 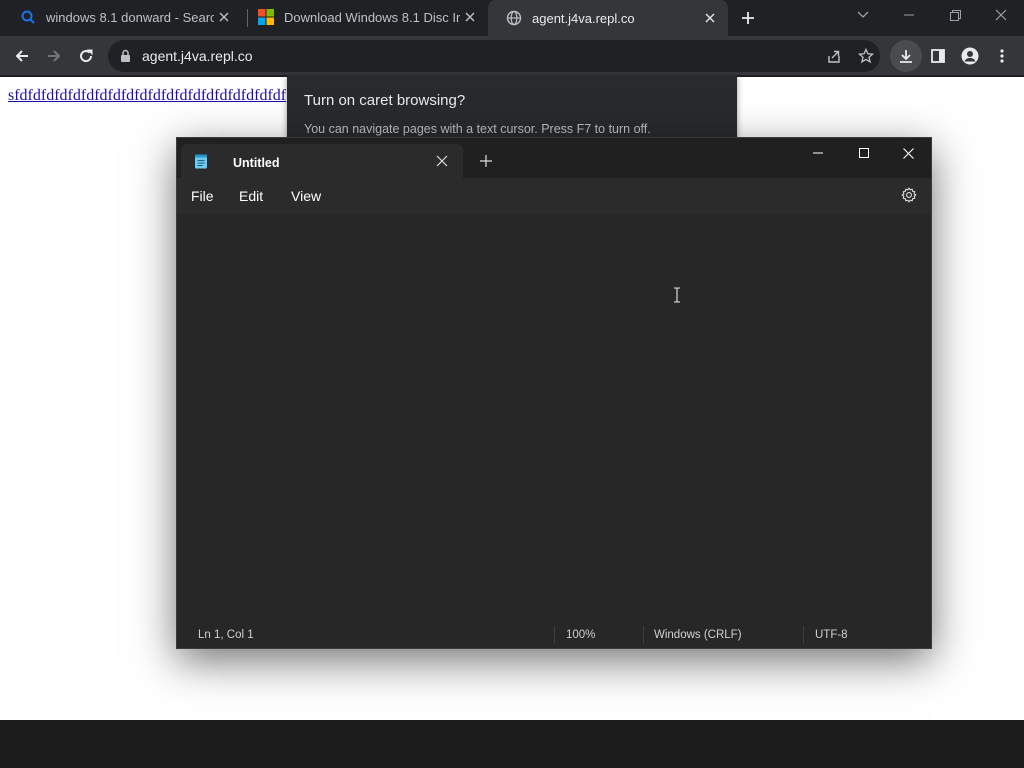 What do you see at coordinates (831, 635) in the screenshot?
I see `encoding: UTF-8` at bounding box center [831, 635].